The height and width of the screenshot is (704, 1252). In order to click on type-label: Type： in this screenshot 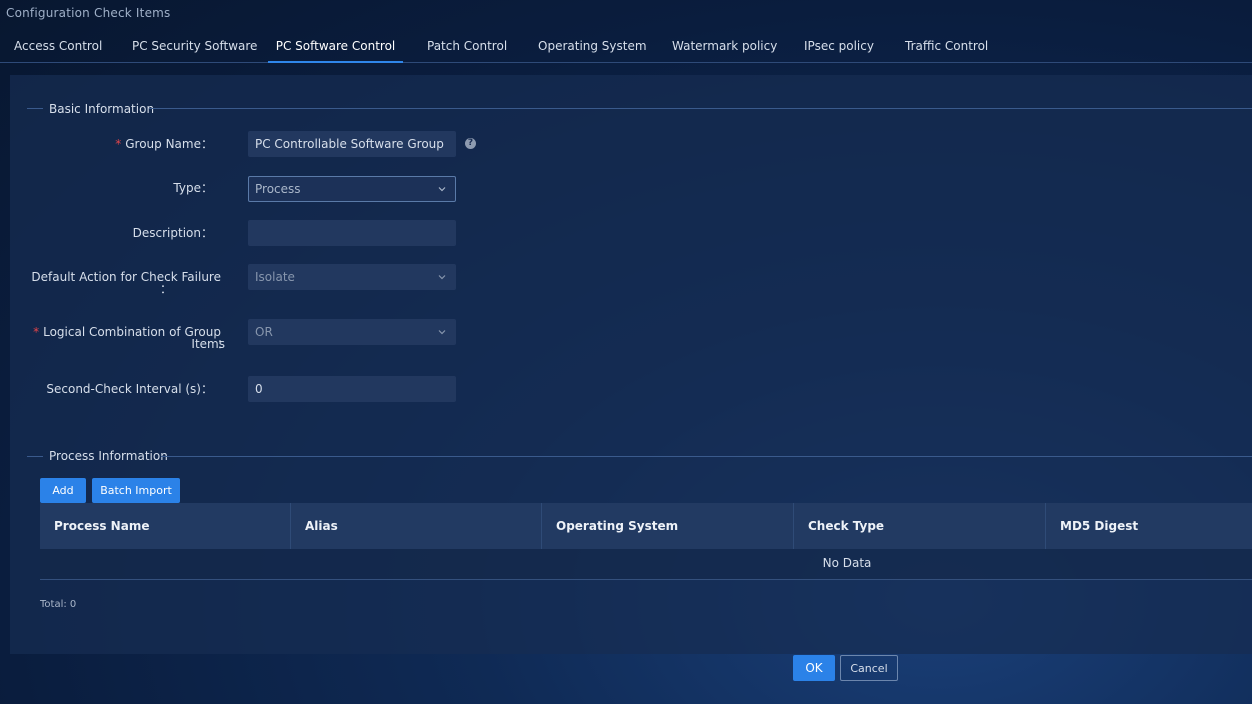, I will do `click(111, 188)`.